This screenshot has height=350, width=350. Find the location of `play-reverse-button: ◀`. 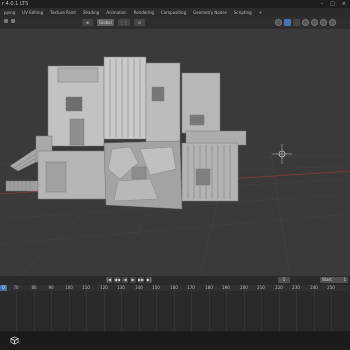

play-reverse-button: ◀ is located at coordinates (125, 280).